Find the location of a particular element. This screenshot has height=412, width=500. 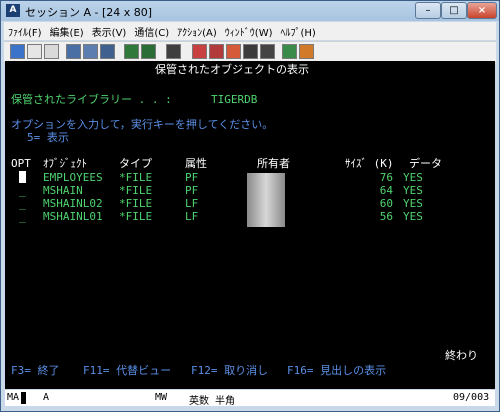

print-icon is located at coordinates (17, 51).